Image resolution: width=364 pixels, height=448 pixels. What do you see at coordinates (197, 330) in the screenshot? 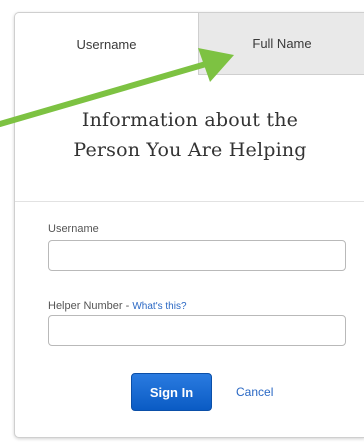
I see `helper-number-field` at bounding box center [197, 330].